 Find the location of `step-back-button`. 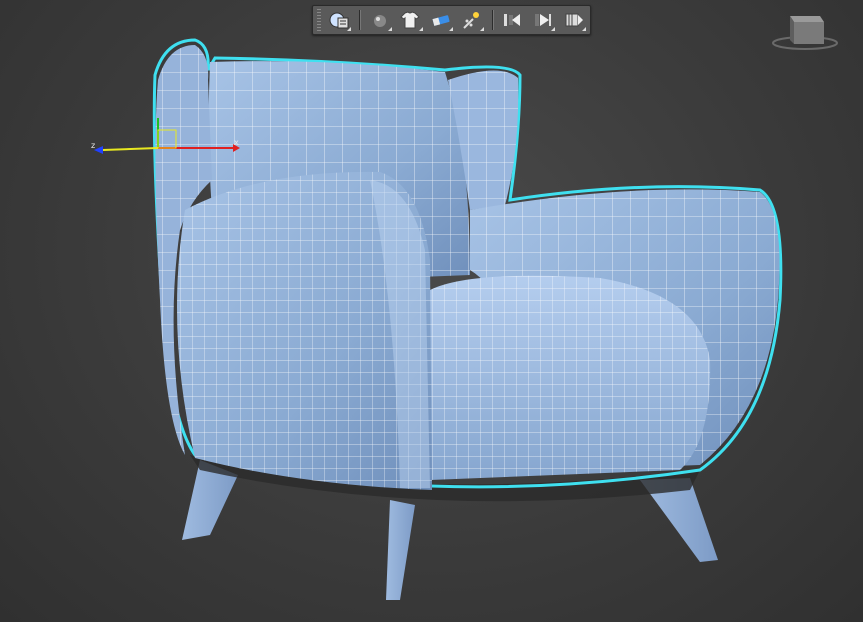

step-back-button is located at coordinates (512, 20).